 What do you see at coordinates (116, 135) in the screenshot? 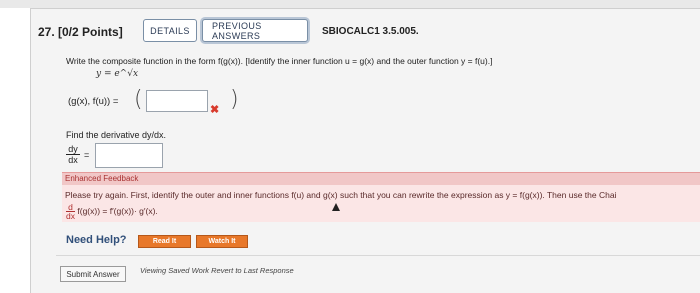
I see `find-derivative-text: Find the derivative dy/dx.` at bounding box center [116, 135].